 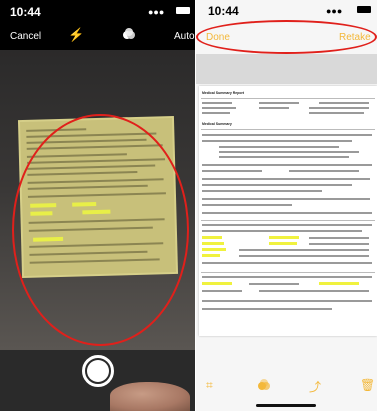 What do you see at coordinates (209, 385) in the screenshot?
I see `crop-icon: ⌗` at bounding box center [209, 385].